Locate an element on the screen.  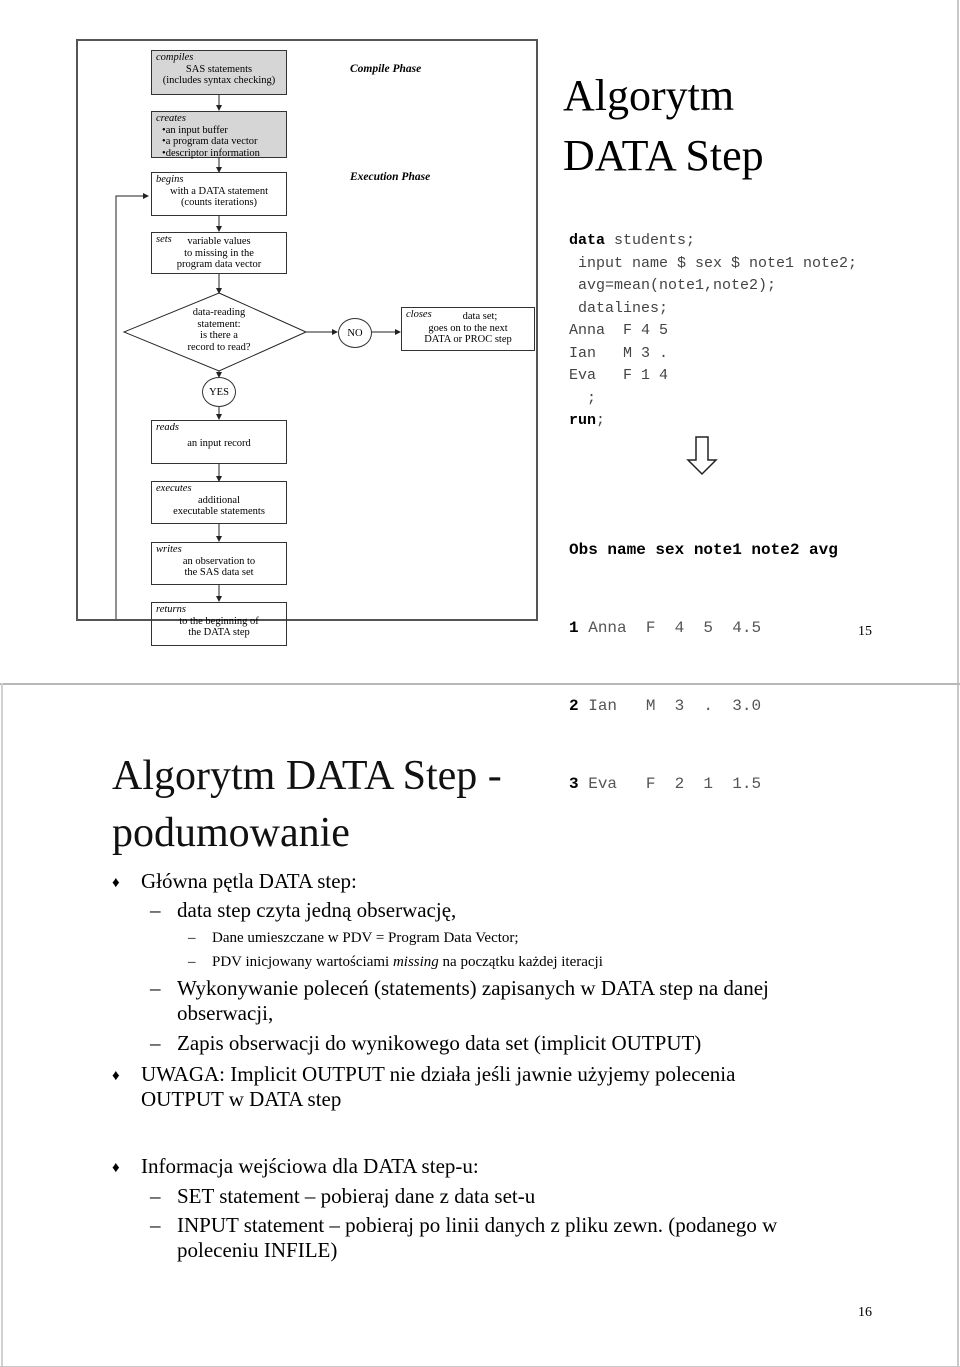
compile-phase-label: Compile Phase is located at coordinates (386, 69).